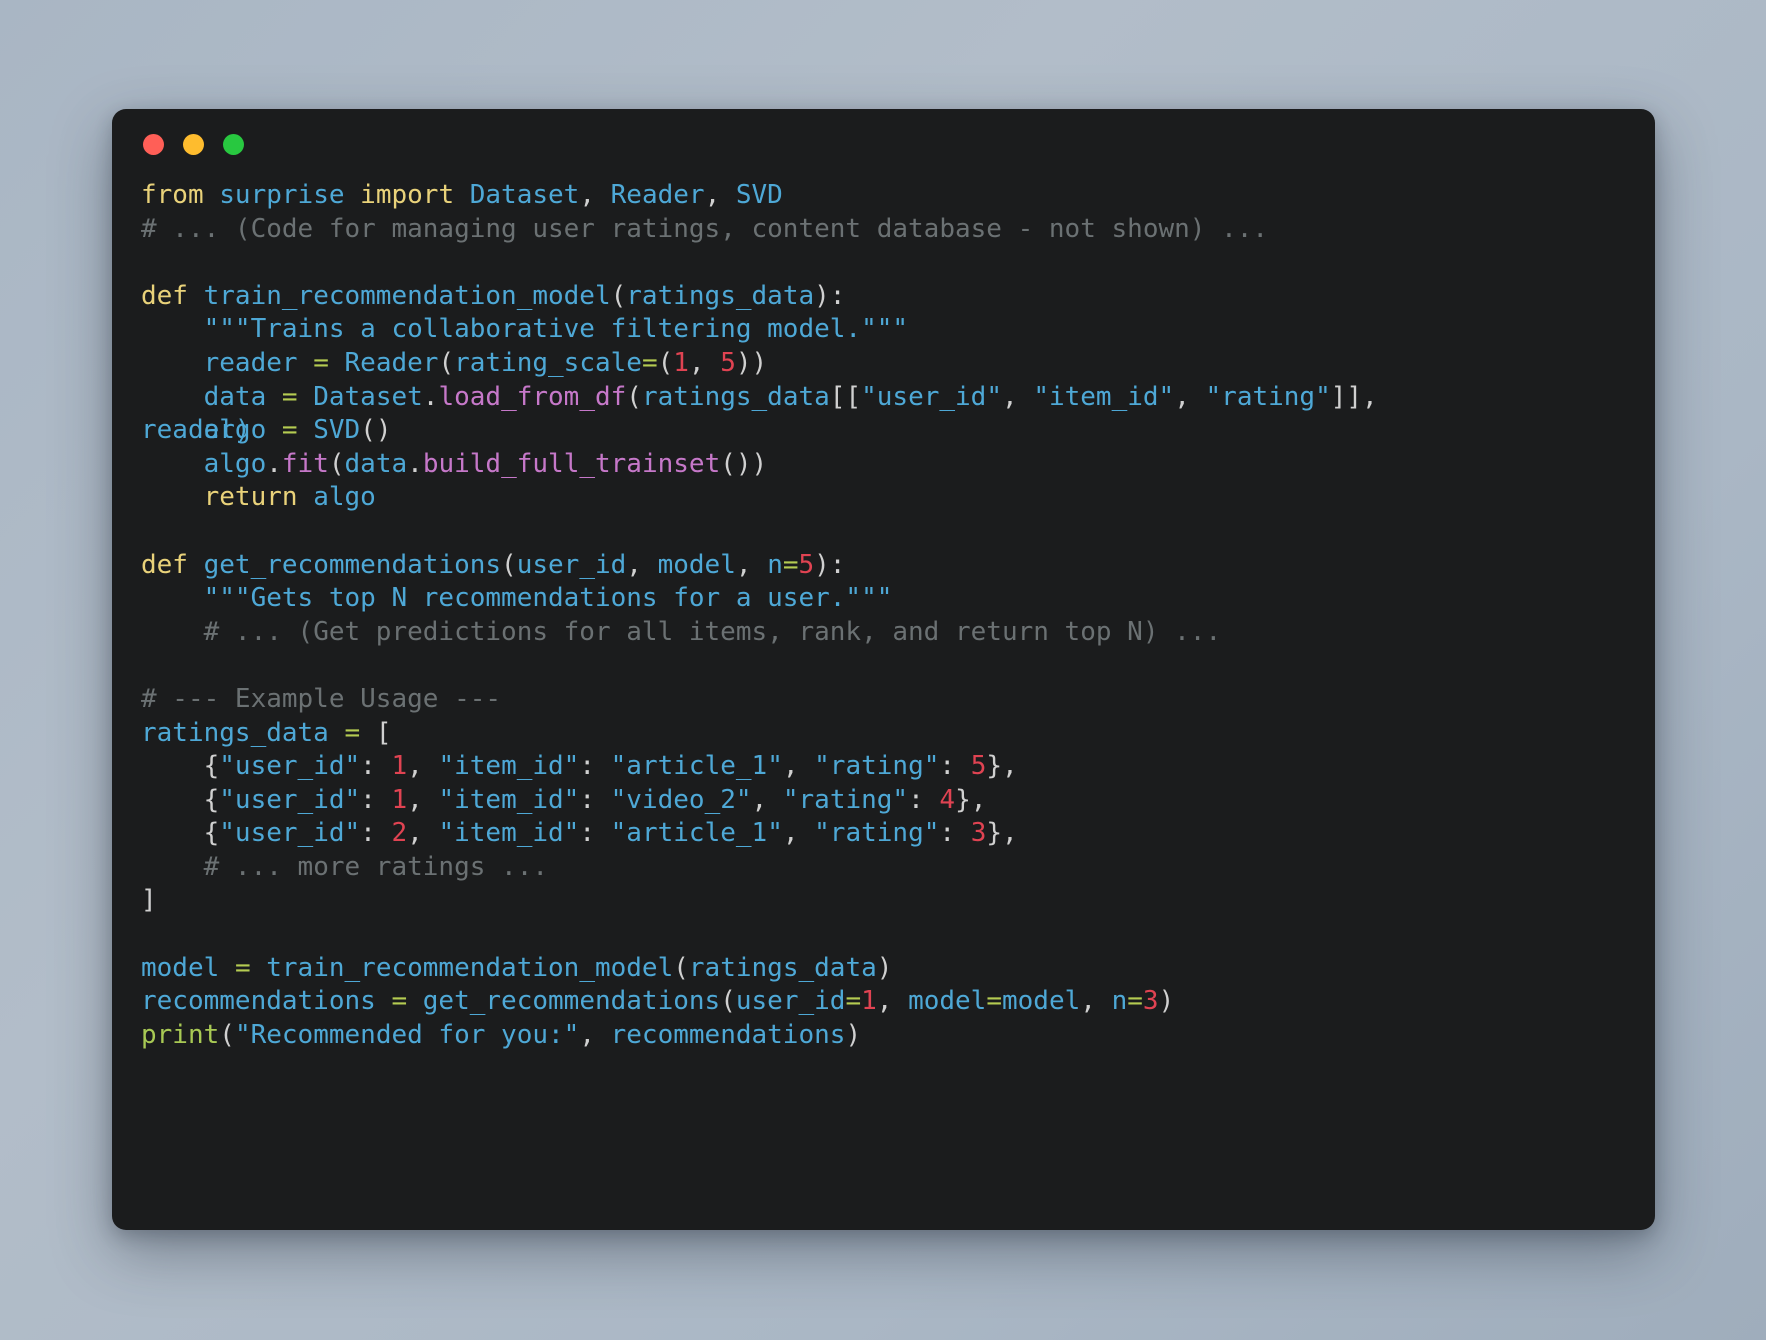 The width and height of the screenshot is (1766, 1340). What do you see at coordinates (532, 396) in the screenshot?
I see `method-load-from-df: load_from_df` at bounding box center [532, 396].